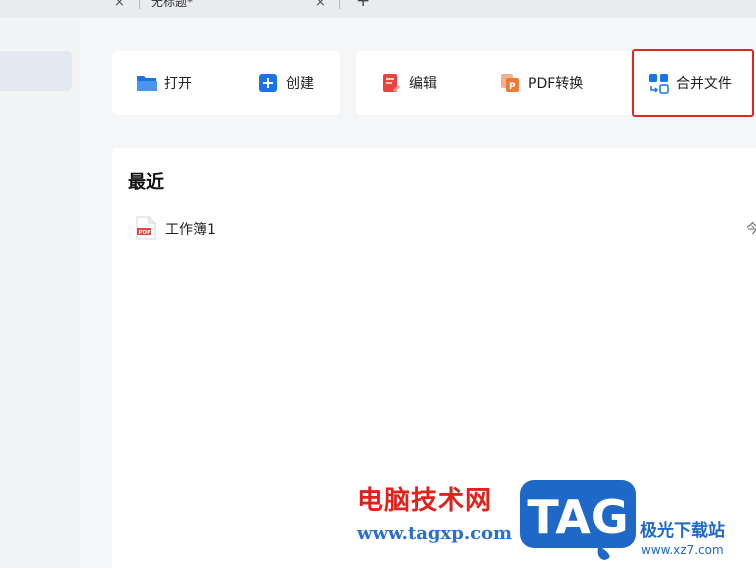 The height and width of the screenshot is (568, 756). I want to click on file-date: 今, so click(751, 229).